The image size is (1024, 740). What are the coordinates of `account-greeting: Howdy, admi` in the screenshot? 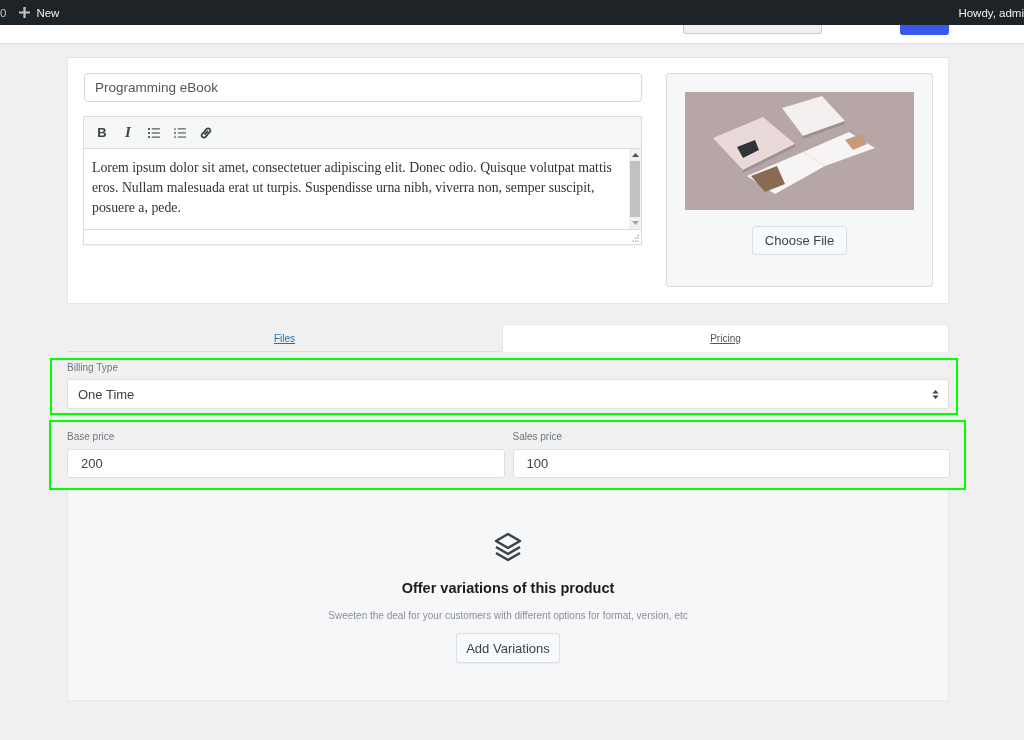 It's located at (991, 12).